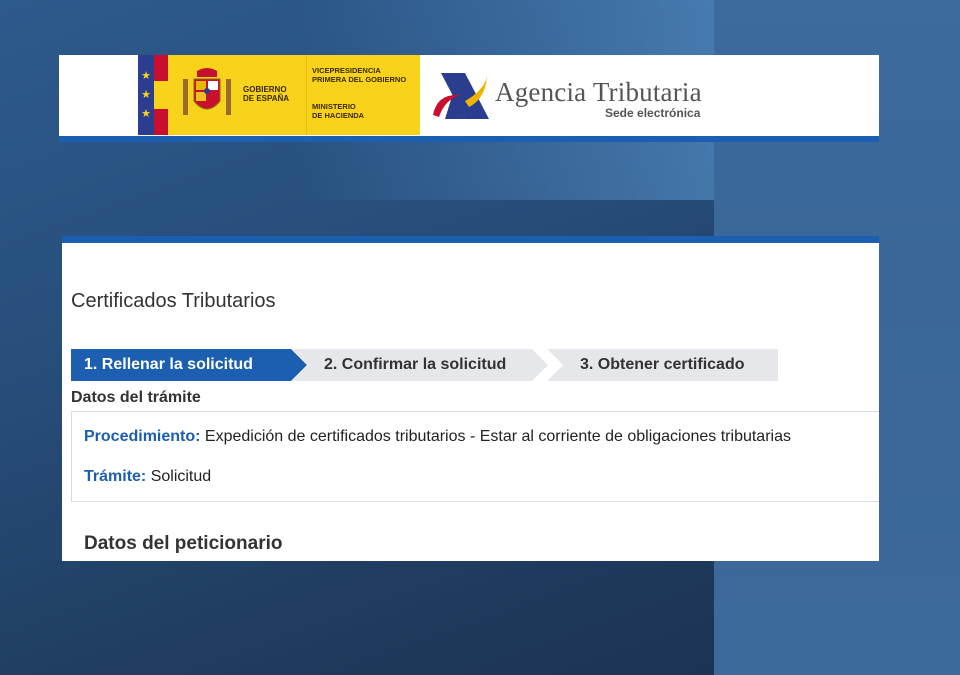 The height and width of the screenshot is (675, 960). I want to click on vice-line-1: VICEPRESIDENCIA, so click(346, 70).